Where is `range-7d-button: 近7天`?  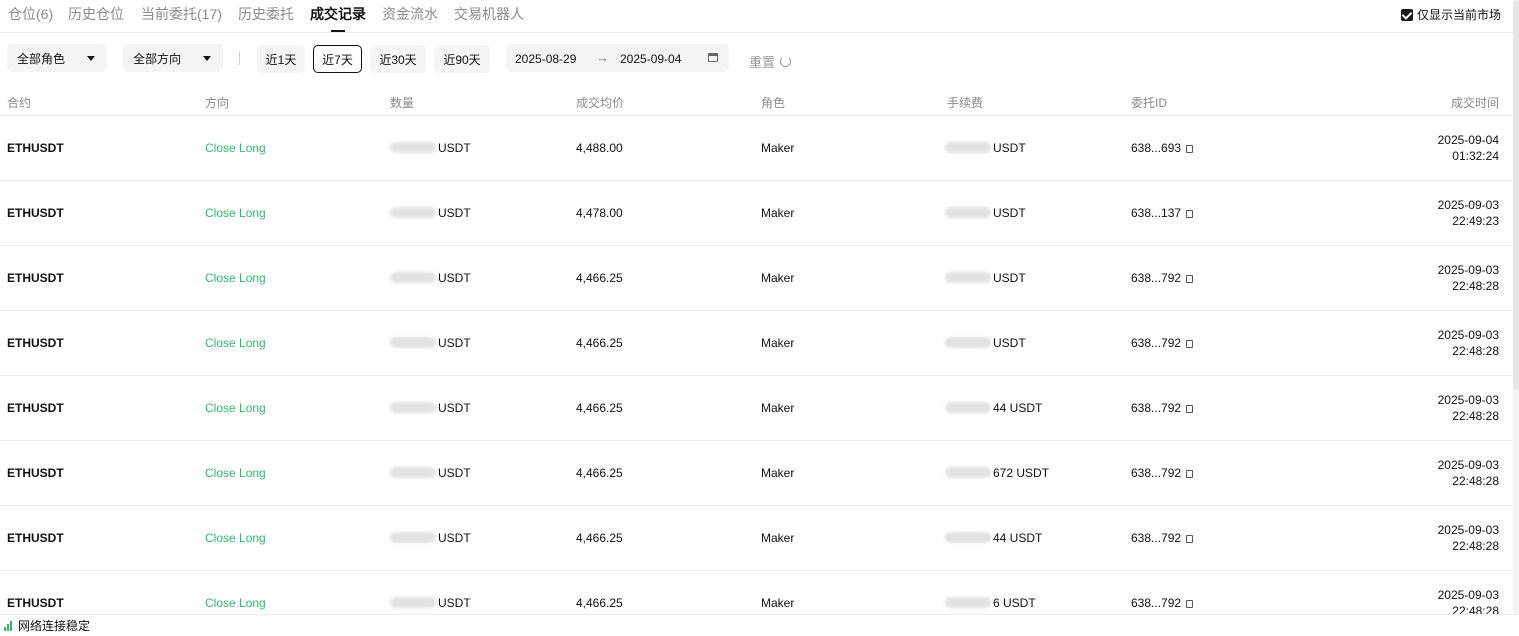 range-7d-button: 近7天 is located at coordinates (337, 59).